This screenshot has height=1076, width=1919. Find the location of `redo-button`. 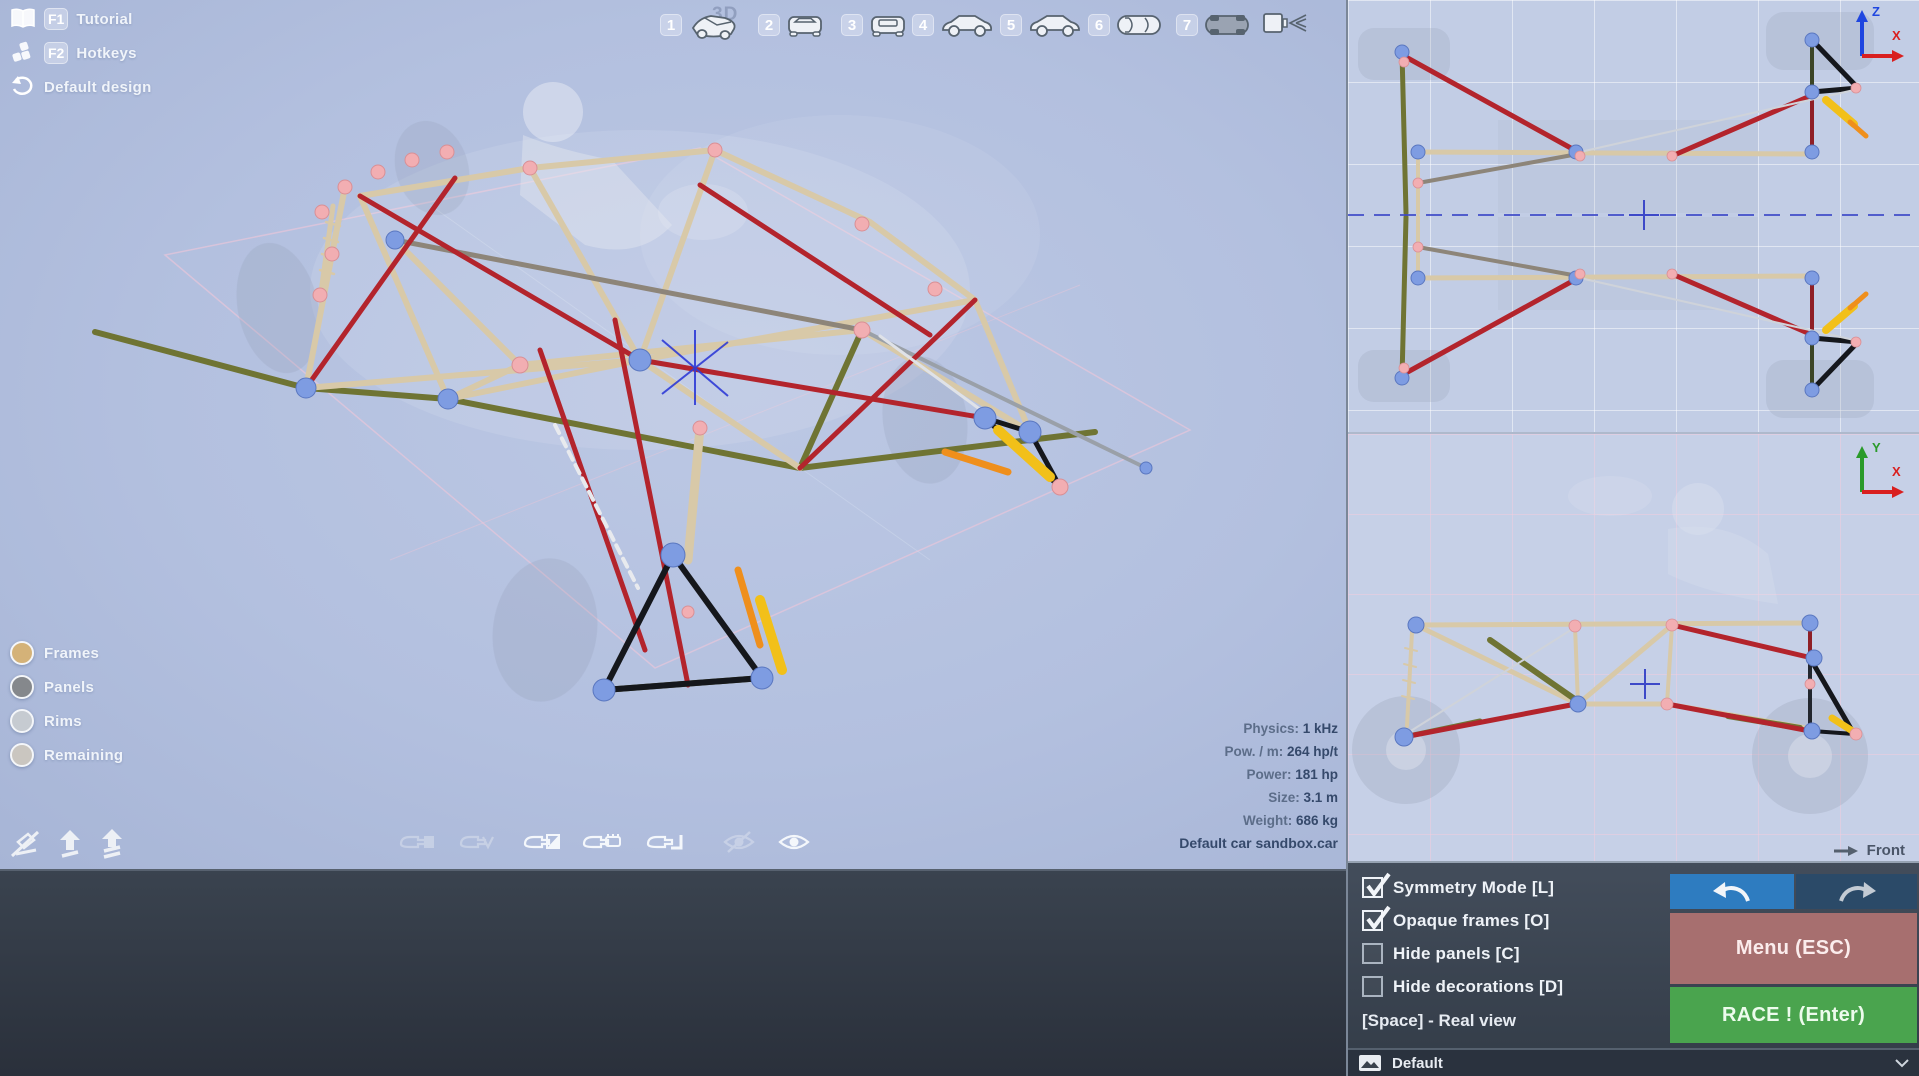

redo-button is located at coordinates (1856, 891).